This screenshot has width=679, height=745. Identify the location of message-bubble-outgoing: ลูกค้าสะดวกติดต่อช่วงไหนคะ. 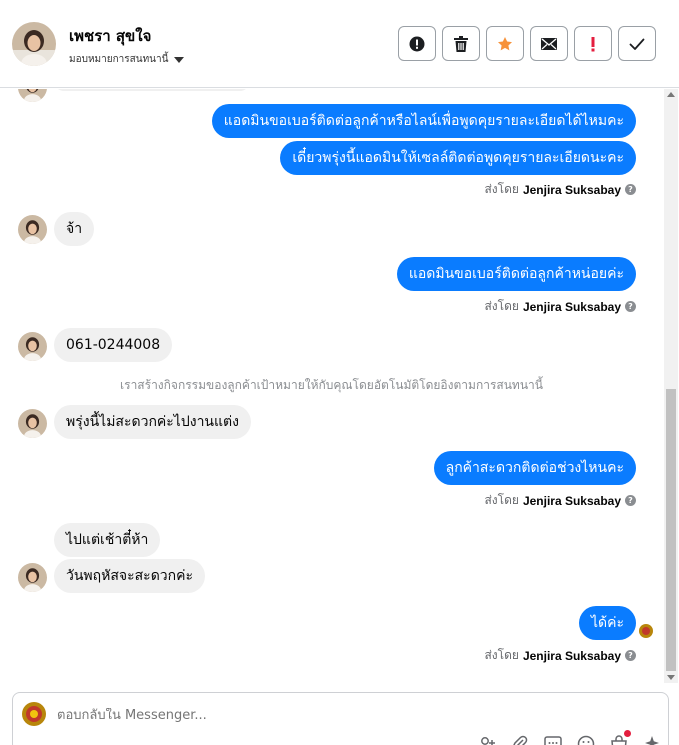
(534, 468).